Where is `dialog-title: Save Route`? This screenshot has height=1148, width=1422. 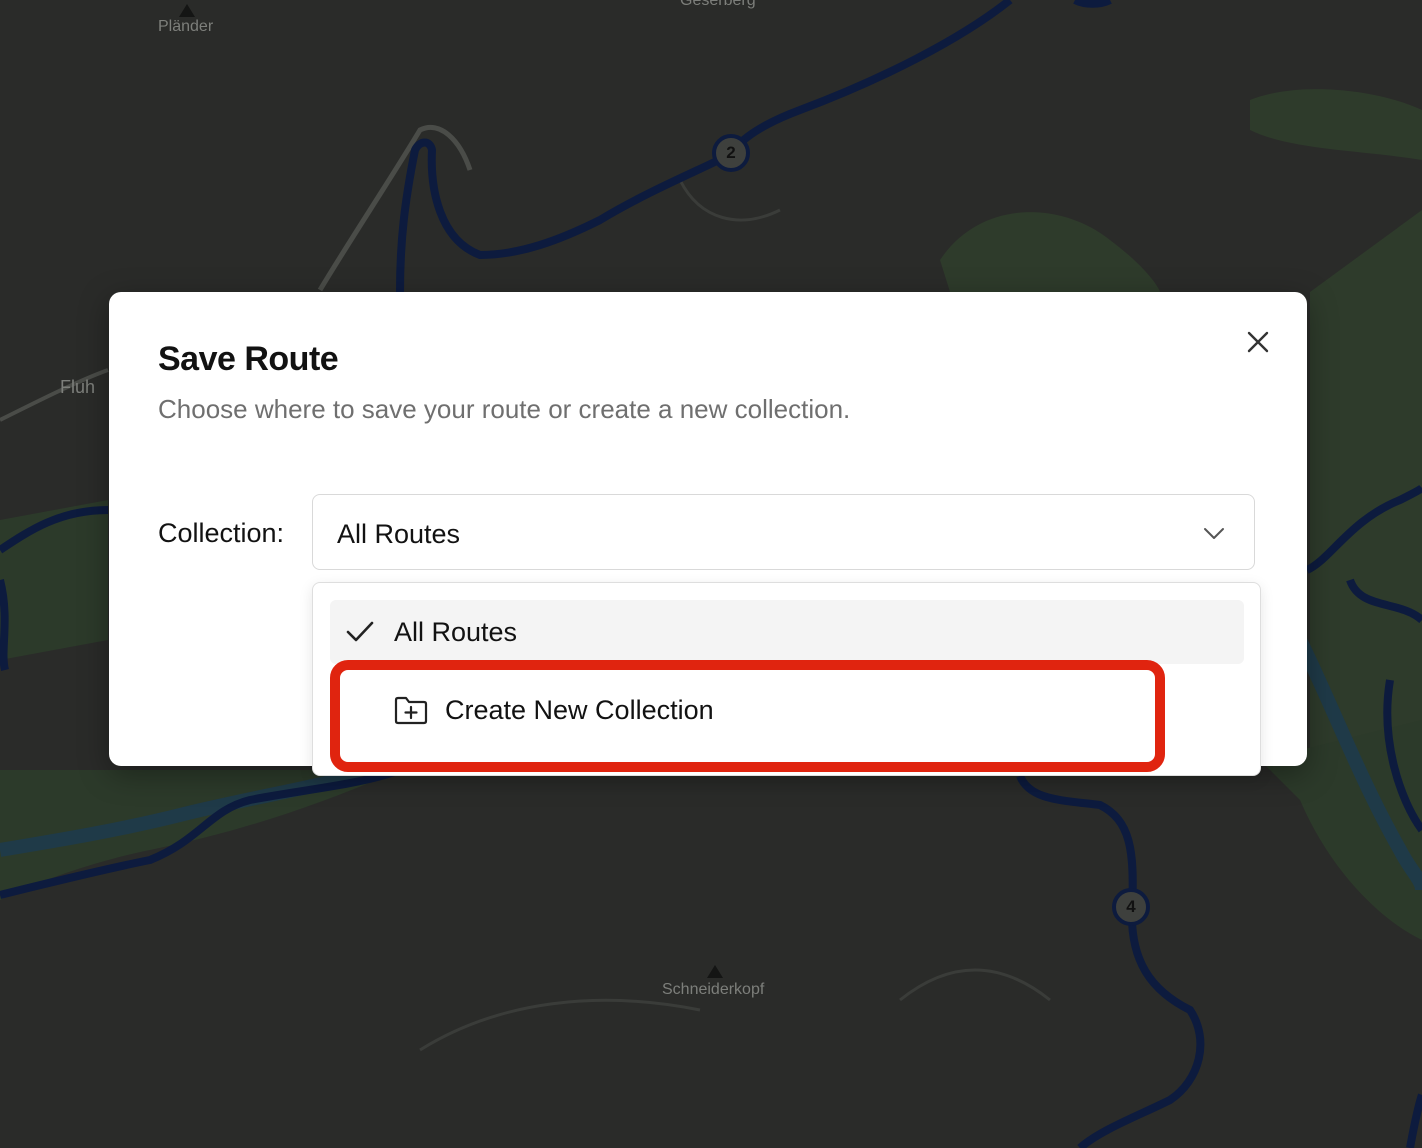
dialog-title: Save Route is located at coordinates (248, 359).